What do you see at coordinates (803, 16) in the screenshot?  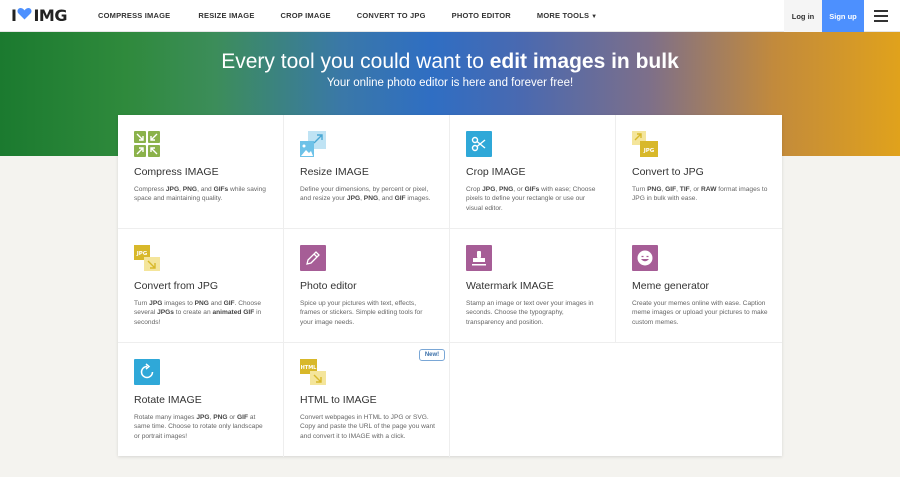 I see `login-button: Log in` at bounding box center [803, 16].